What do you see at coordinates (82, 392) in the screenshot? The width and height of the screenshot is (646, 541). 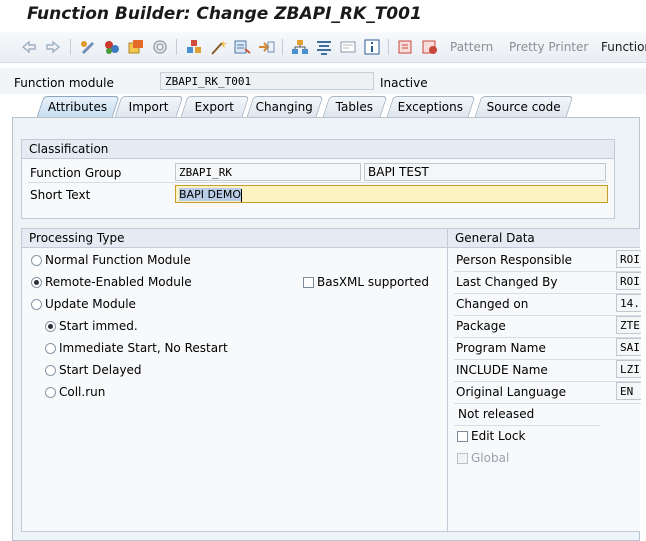 I see `coll-run-label: Coll.run` at bounding box center [82, 392].